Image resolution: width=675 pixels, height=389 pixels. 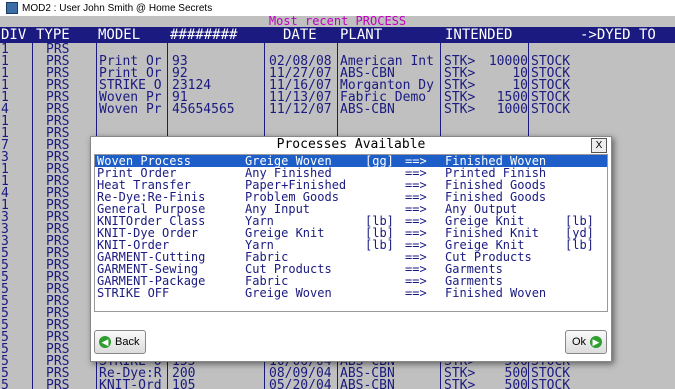 What do you see at coordinates (579, 245) in the screenshot?
I see `item-output-unit: [lb]` at bounding box center [579, 245].